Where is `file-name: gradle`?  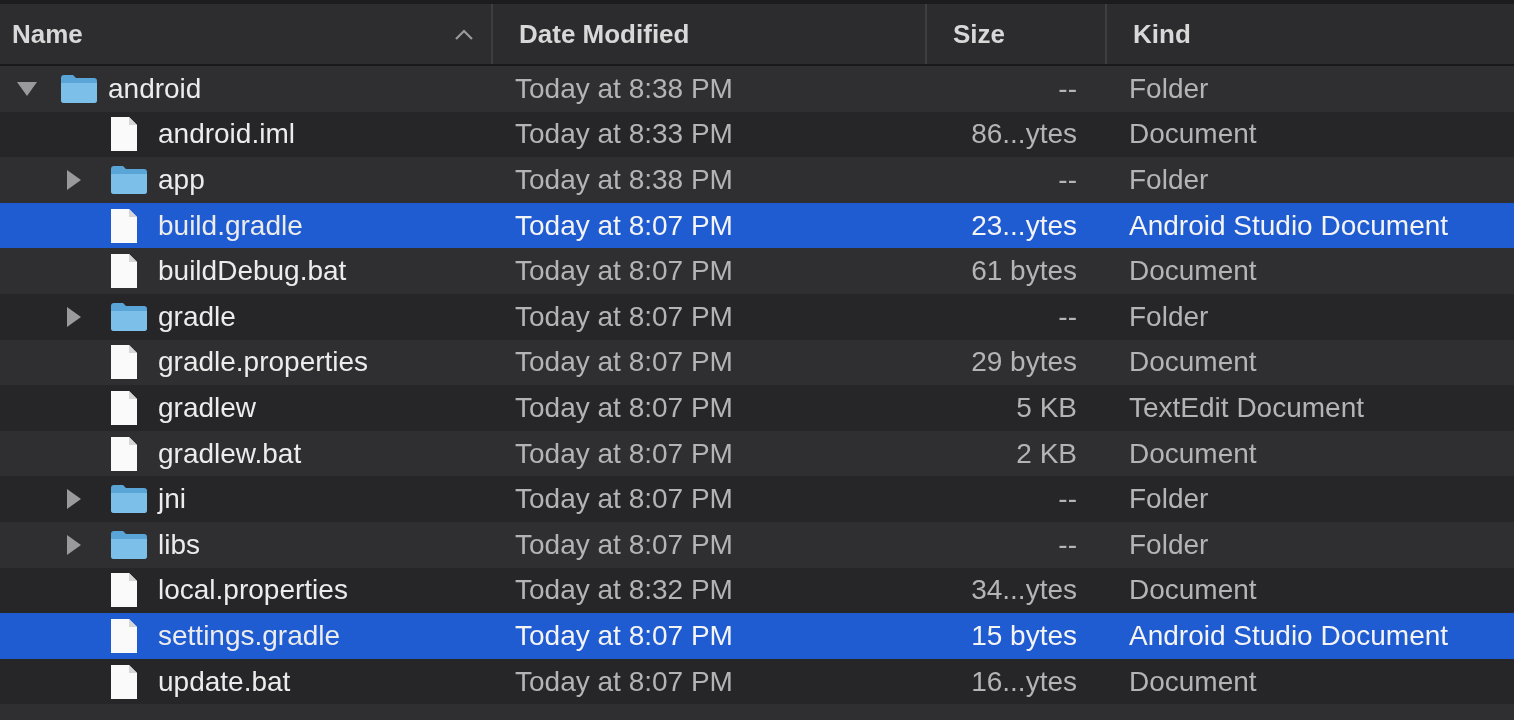 file-name: gradle is located at coordinates (197, 316).